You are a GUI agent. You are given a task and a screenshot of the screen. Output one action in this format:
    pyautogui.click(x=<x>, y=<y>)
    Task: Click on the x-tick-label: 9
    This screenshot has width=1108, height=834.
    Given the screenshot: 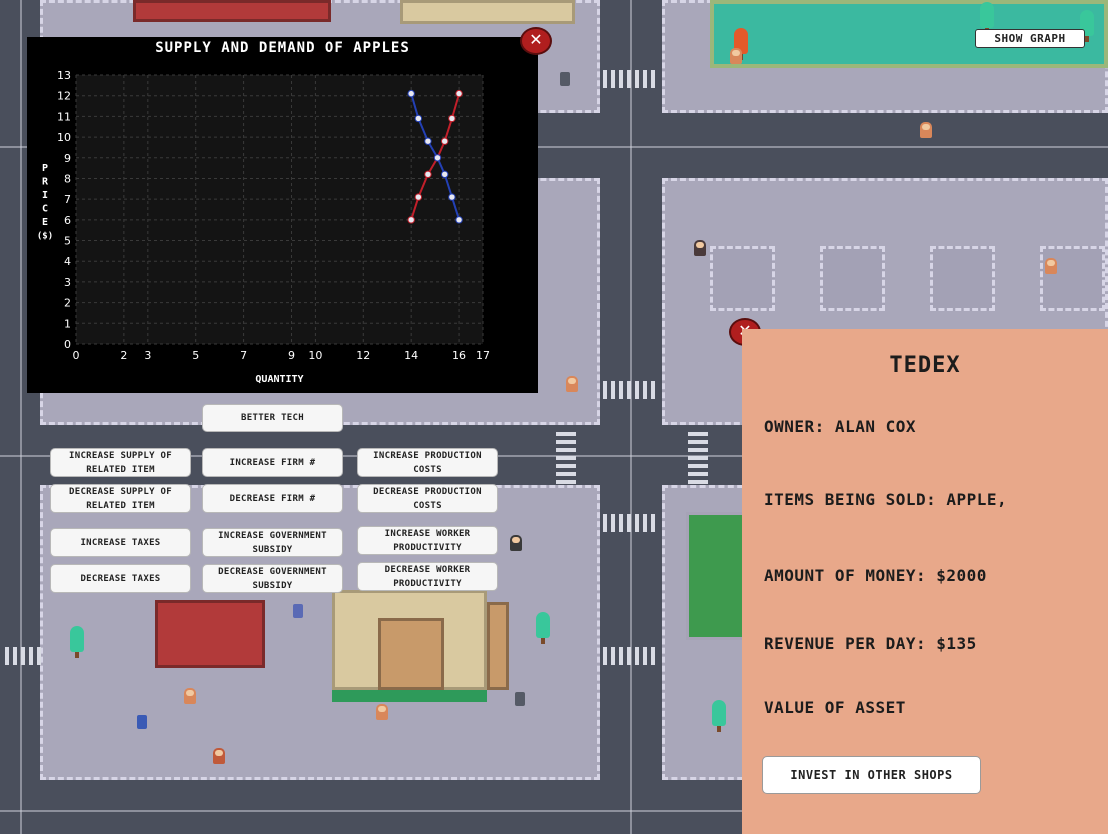 What is the action you would take?
    pyautogui.click(x=291, y=355)
    